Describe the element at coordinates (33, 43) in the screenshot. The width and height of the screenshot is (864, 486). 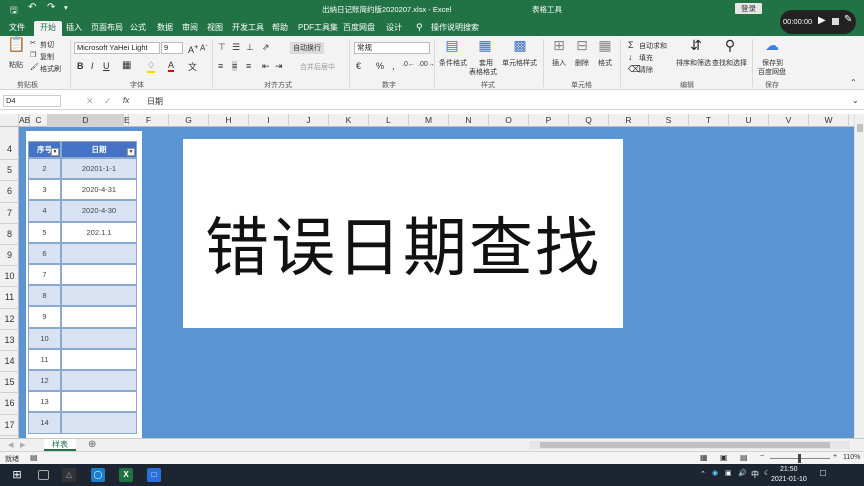
I see `cut-icon: ✂` at that location.